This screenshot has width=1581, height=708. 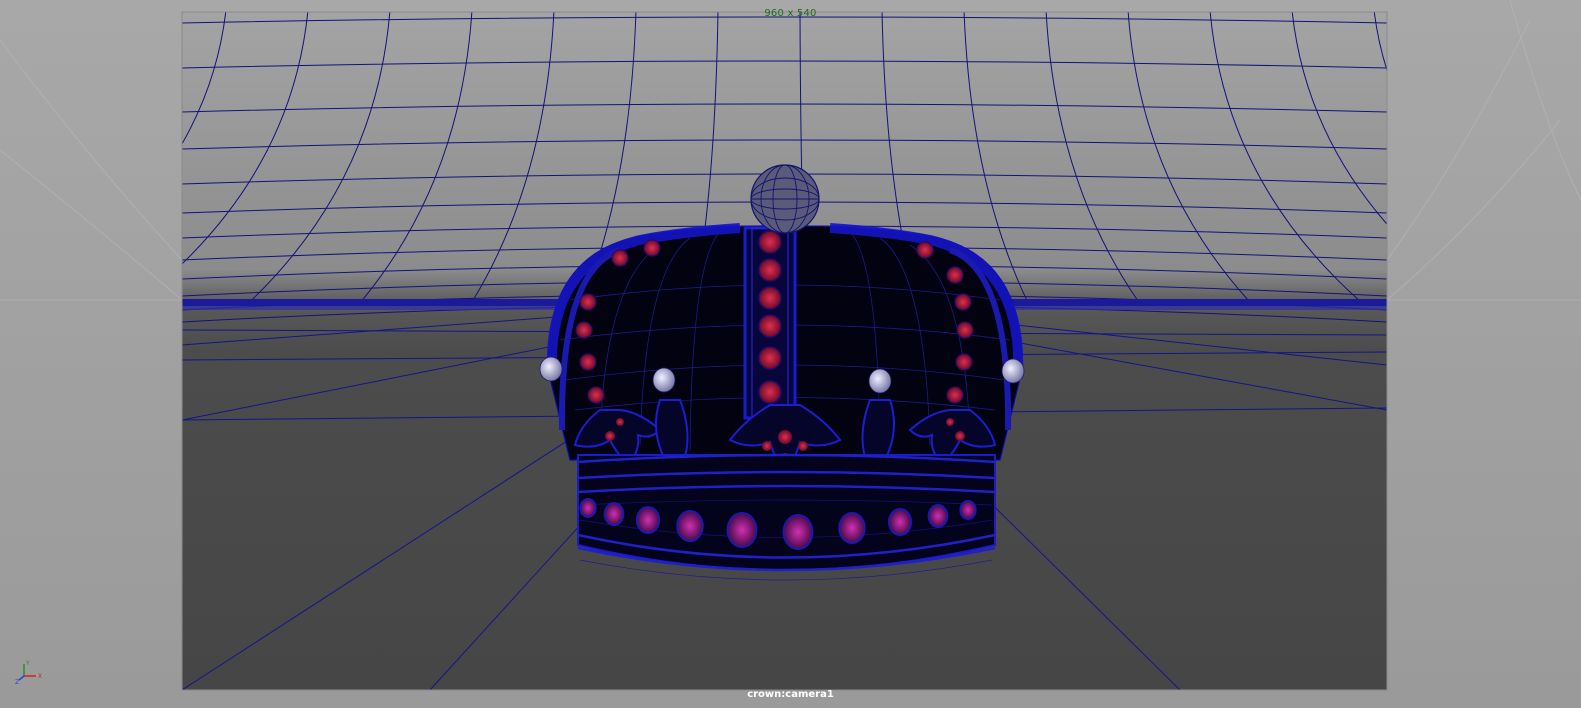 I want to click on axis-z-label: Z, so click(x=17, y=682).